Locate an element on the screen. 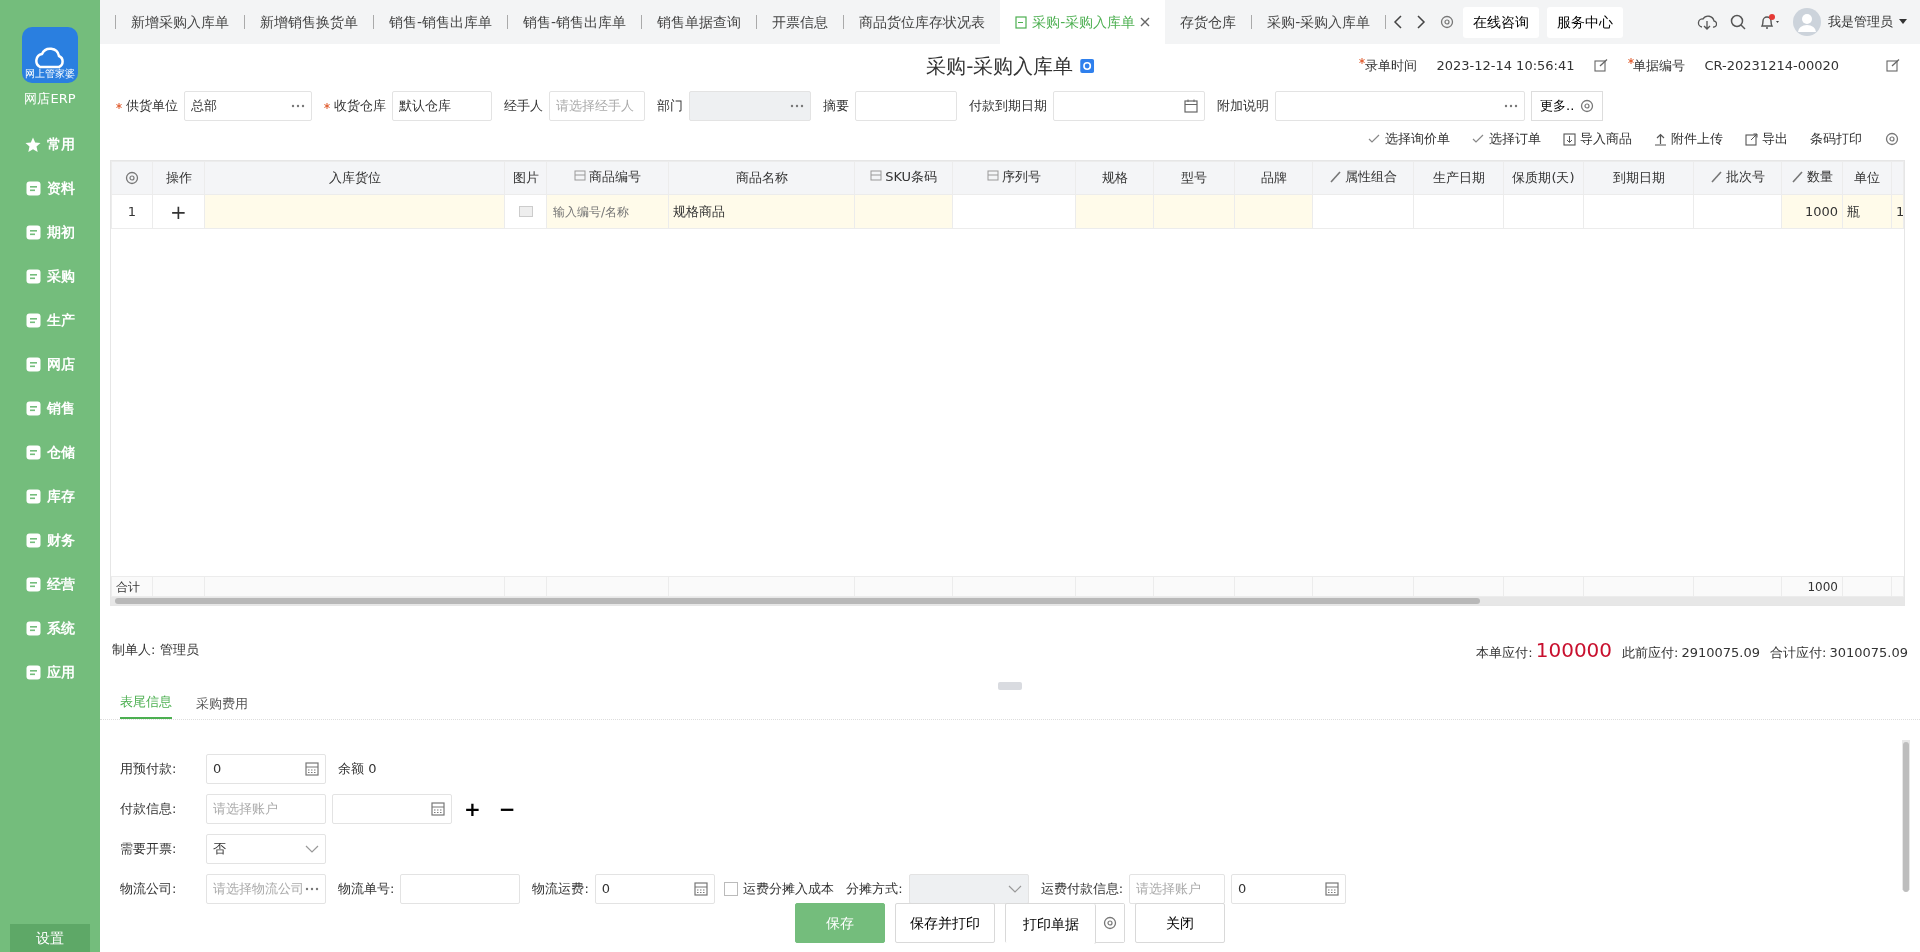 The image size is (1920, 952). checkbox is located at coordinates (731, 889).